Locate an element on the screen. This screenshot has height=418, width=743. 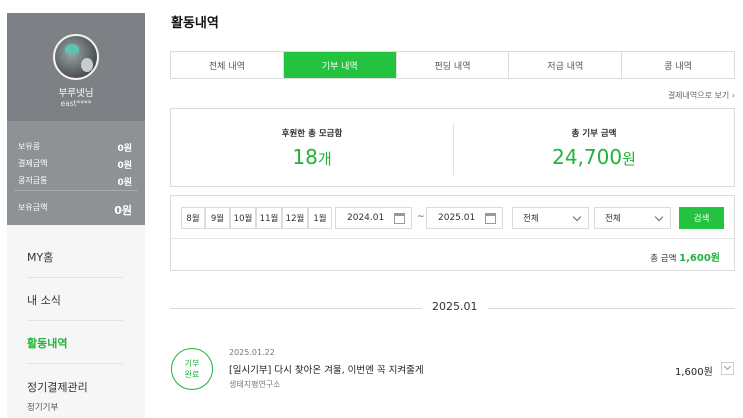
status-select-value: 전체 is located at coordinates (613, 219).